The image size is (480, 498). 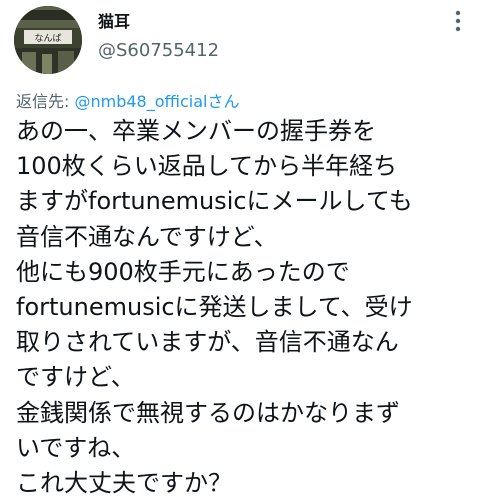 What do you see at coordinates (183, 271) in the screenshot?
I see `tweet-text-line: 他にも900枚手元にあったので` at bounding box center [183, 271].